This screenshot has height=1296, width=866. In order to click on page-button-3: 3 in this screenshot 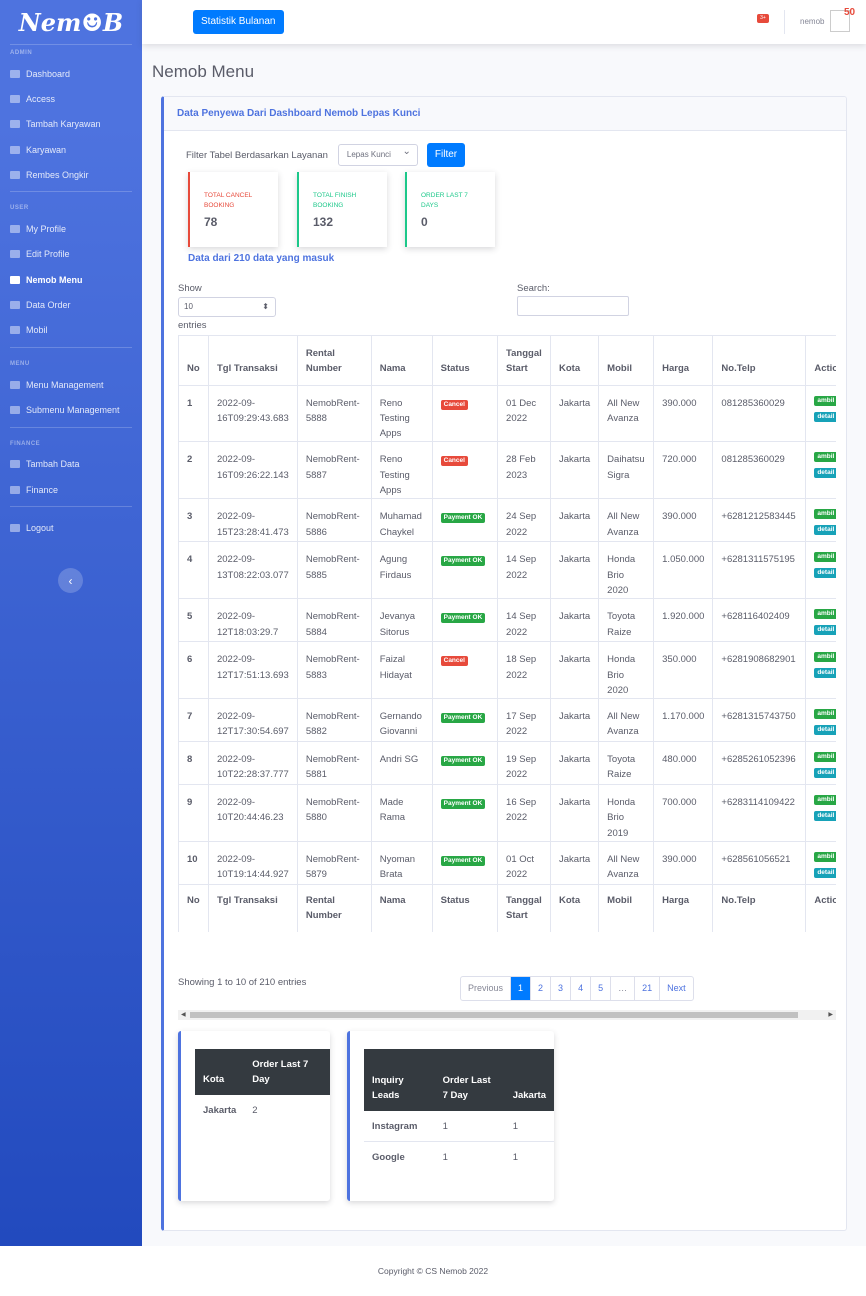, I will do `click(560, 988)`.